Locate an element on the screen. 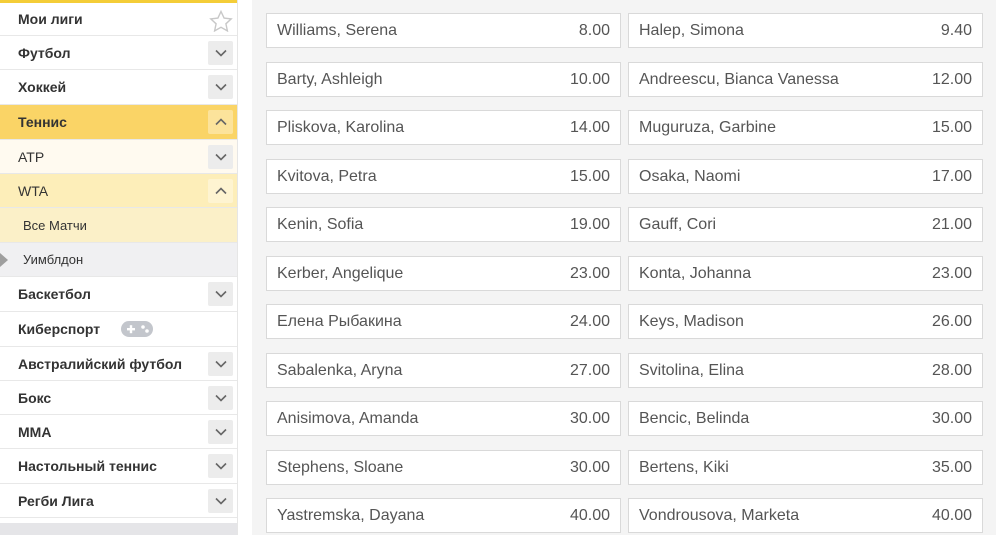  odds-button: Елена Рыбакина 24.00 is located at coordinates (443, 321).